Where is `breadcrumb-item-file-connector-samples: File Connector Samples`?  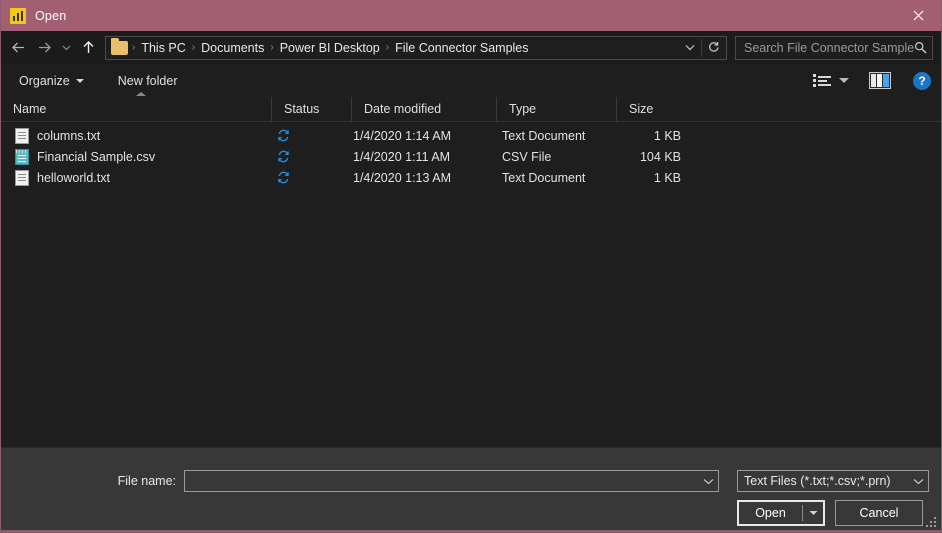 breadcrumb-item-file-connector-samples: File Connector Samples is located at coordinates (461, 48).